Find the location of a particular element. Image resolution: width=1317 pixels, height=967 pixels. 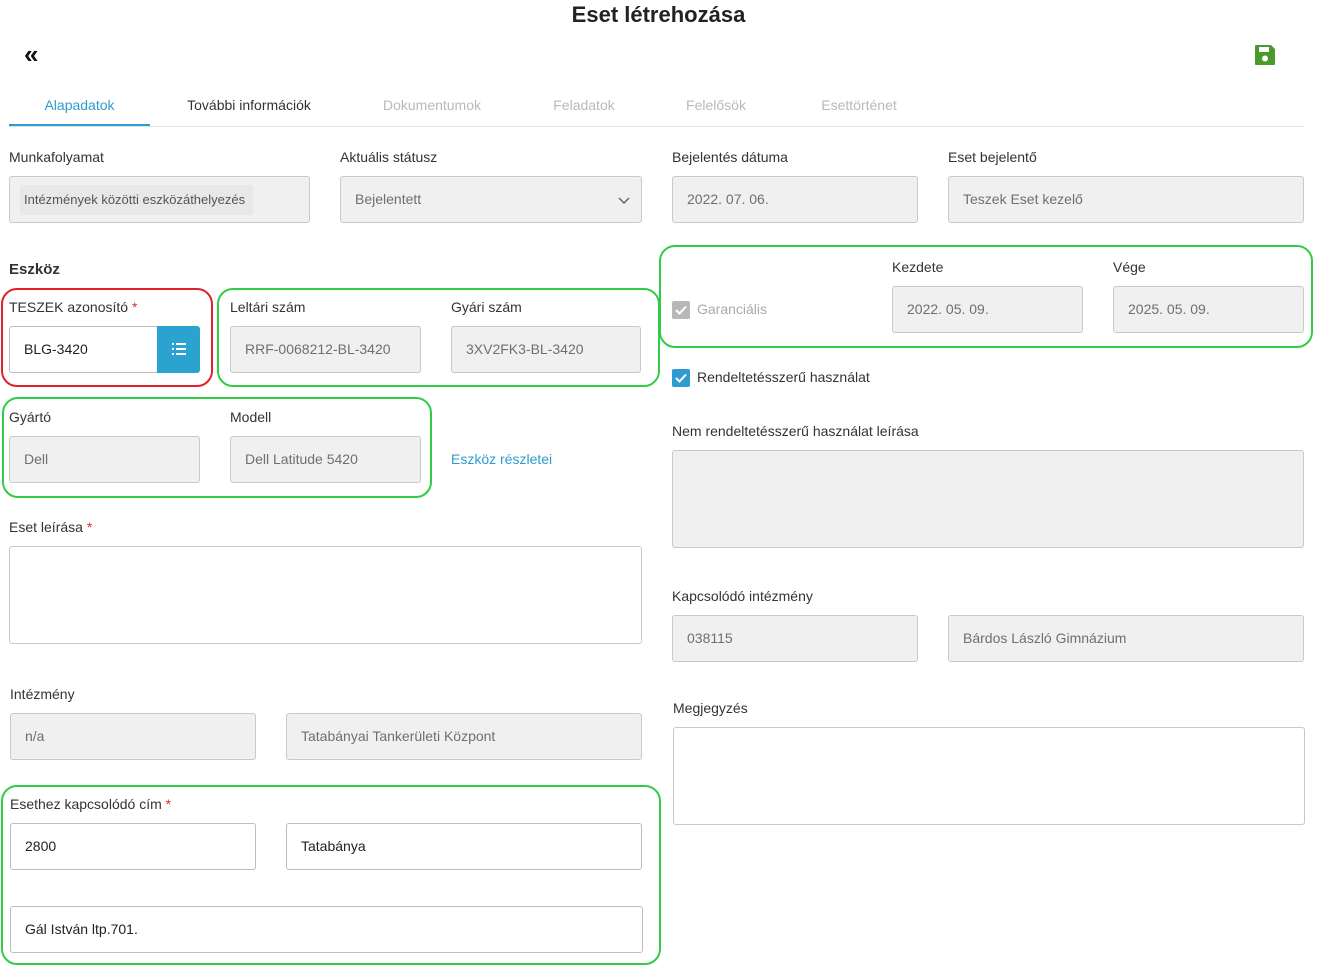

warranty-label: Garanciális is located at coordinates (732, 309).